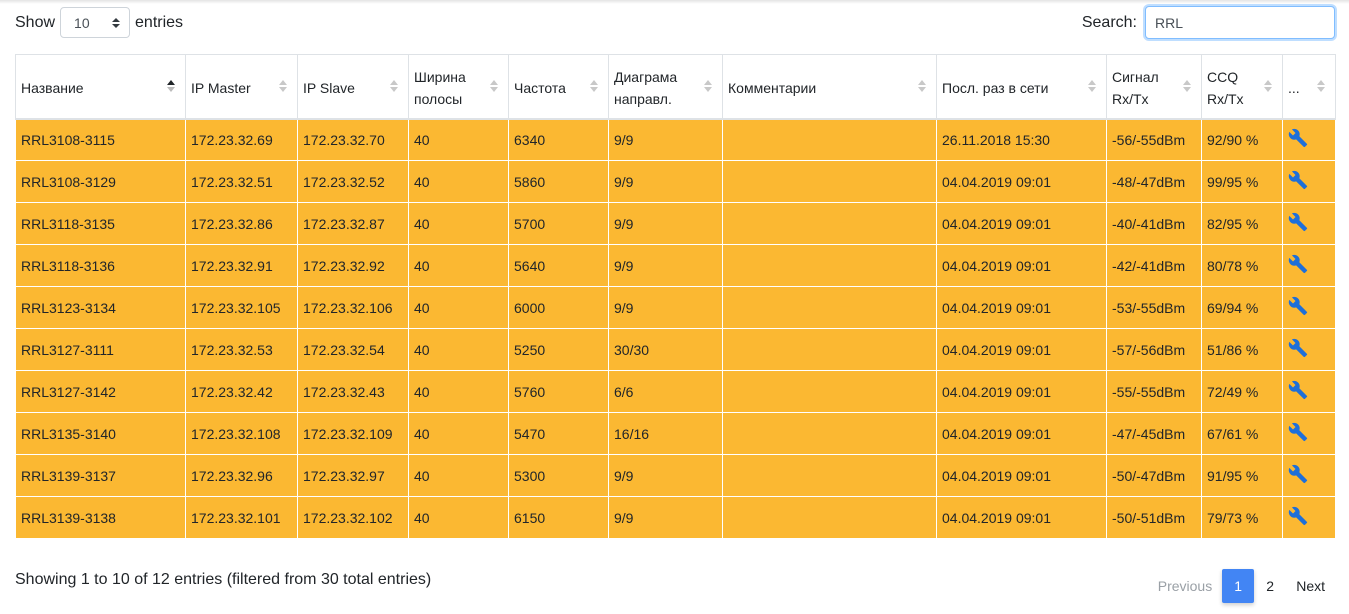 The width and height of the screenshot is (1349, 614). Describe the element at coordinates (241, 475) in the screenshot. I see `table-cell: 172.23.32.96` at that location.